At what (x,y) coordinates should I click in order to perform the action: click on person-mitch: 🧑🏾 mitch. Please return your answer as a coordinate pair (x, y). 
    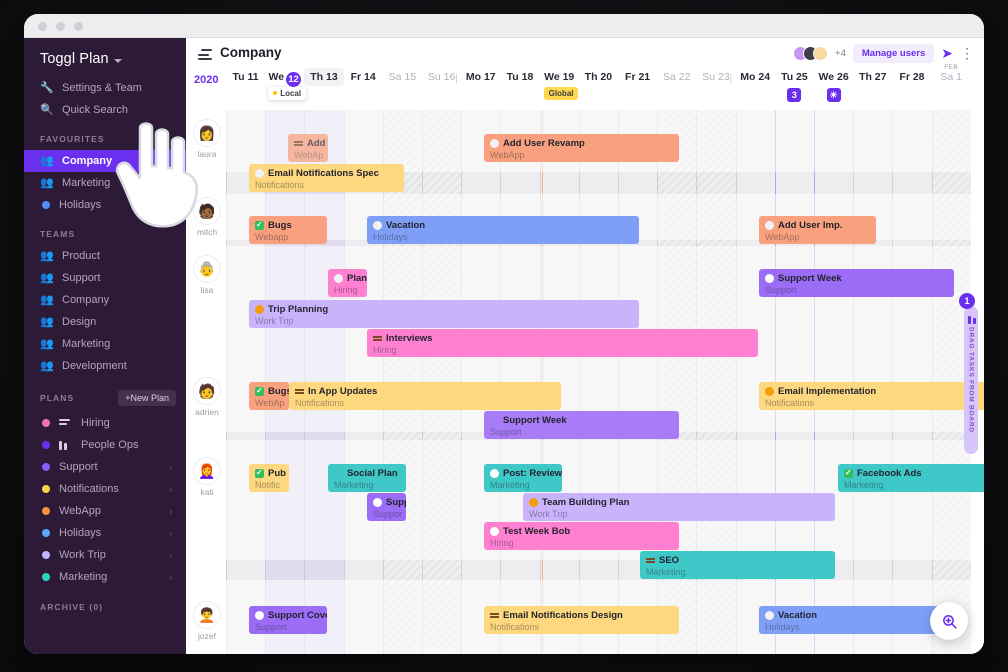
    Looking at the image, I should click on (207, 217).